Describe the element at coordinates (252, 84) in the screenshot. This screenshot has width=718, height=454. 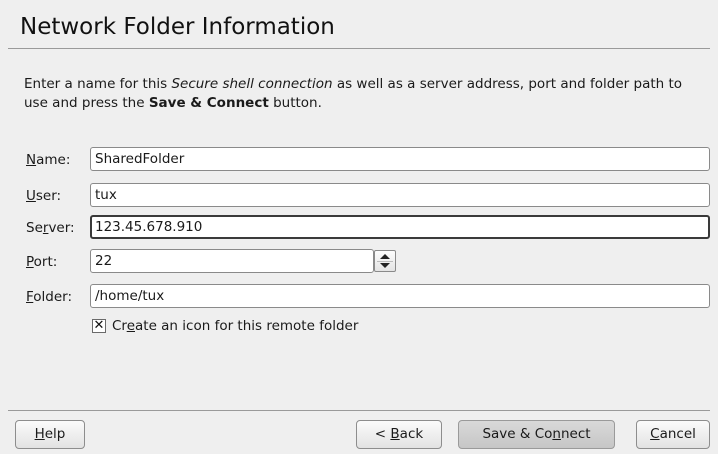
I see `instructions-connection-type: Secure shell connection` at that location.